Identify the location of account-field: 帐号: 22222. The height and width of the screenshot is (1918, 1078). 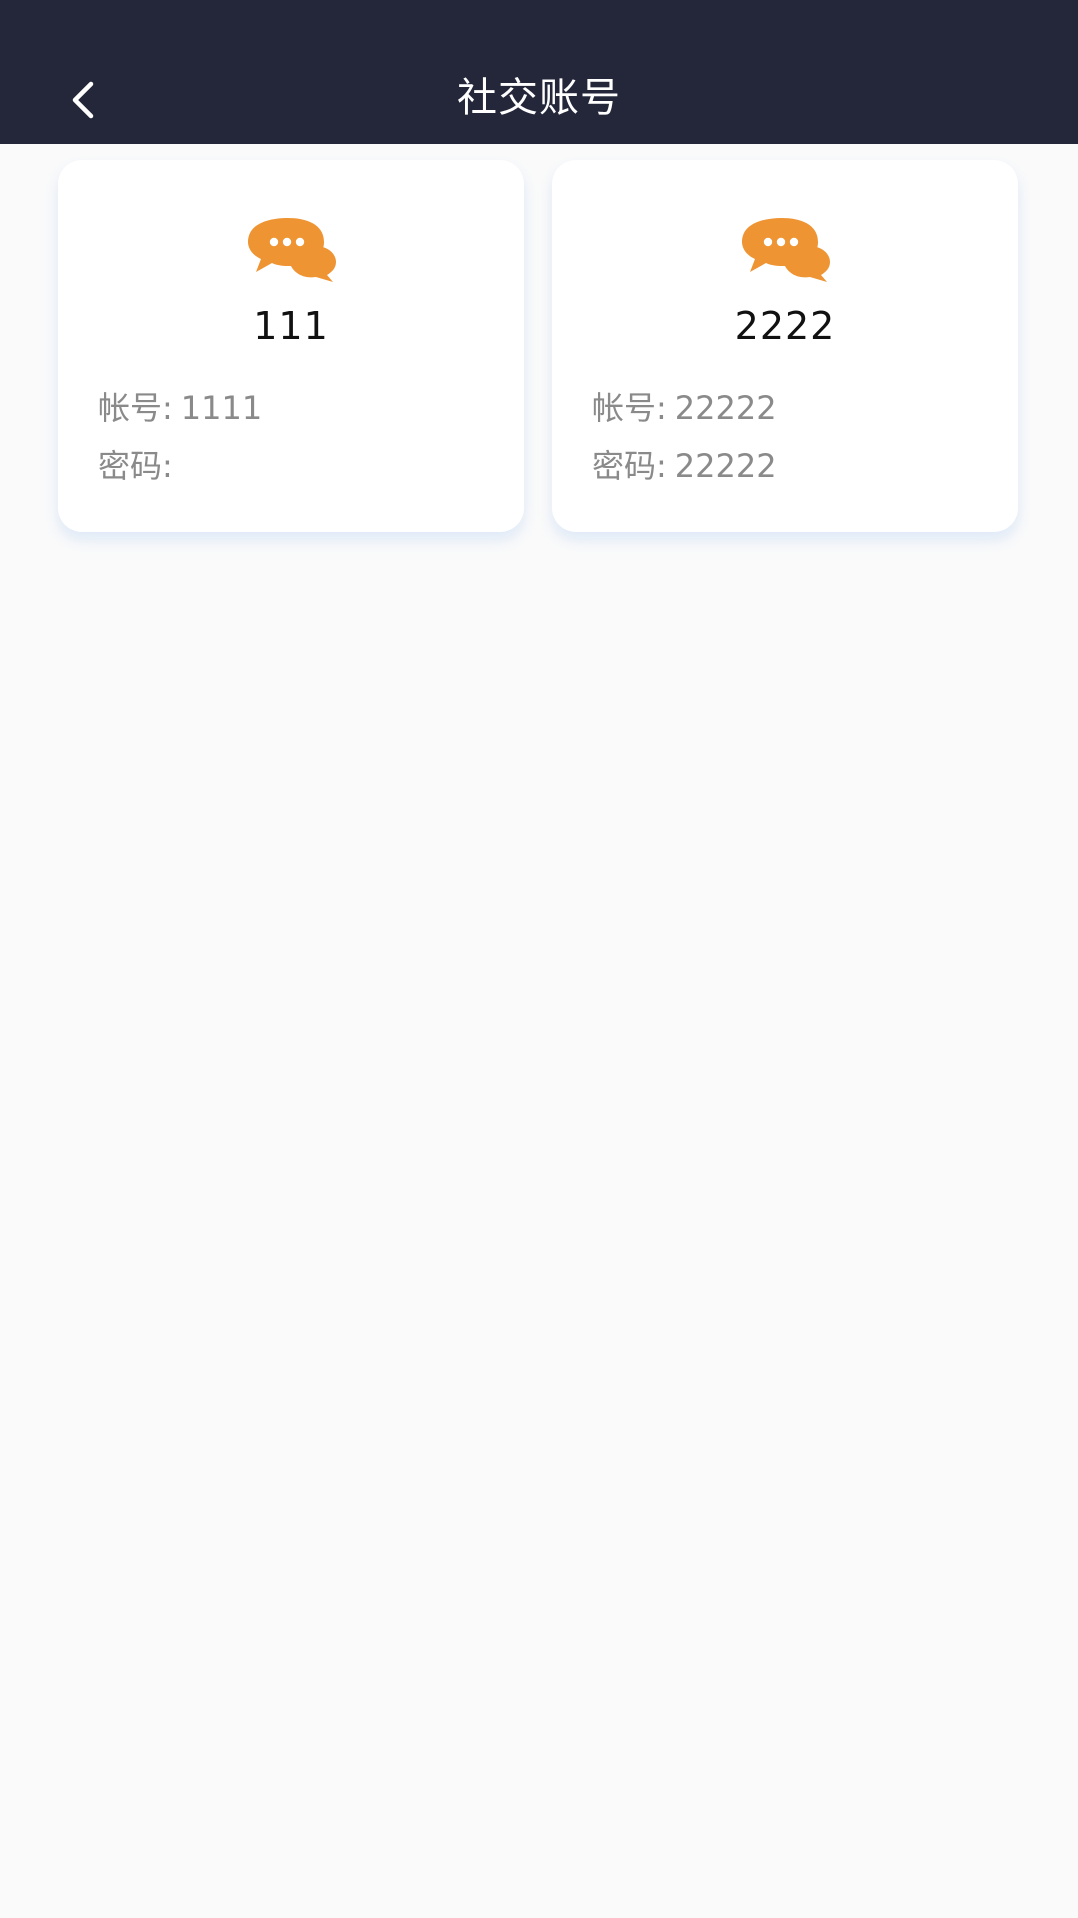
(684, 408).